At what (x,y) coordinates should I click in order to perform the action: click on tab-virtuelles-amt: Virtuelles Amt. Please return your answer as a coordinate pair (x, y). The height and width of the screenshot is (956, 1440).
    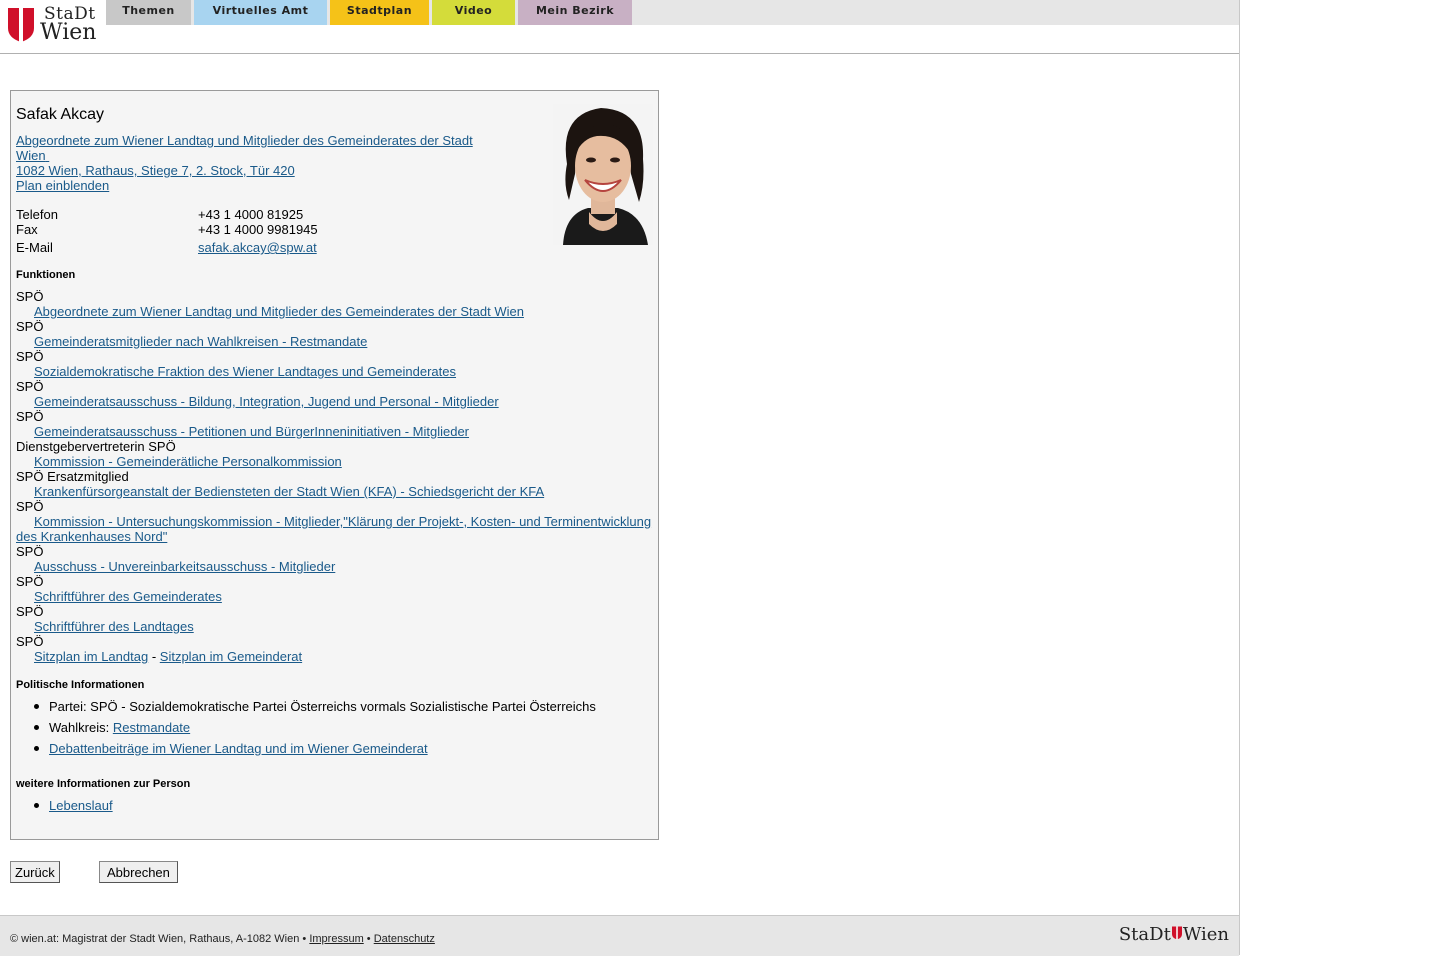
    Looking at the image, I should click on (260, 12).